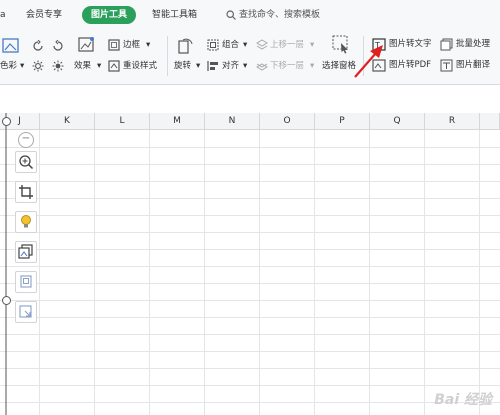  I want to click on column-header-k: K, so click(67, 121).